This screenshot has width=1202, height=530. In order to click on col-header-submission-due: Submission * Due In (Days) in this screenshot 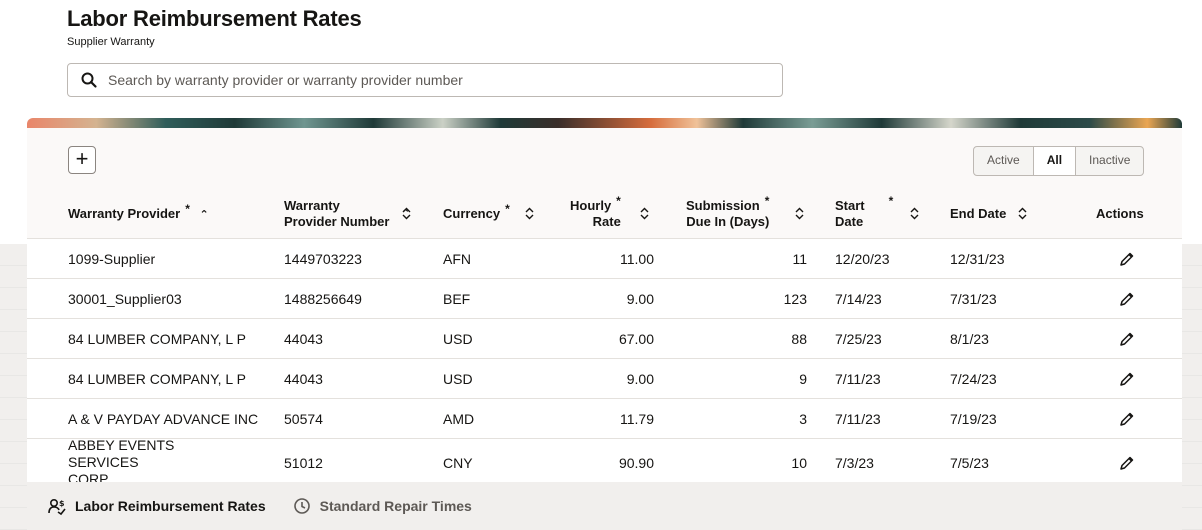, I will do `click(727, 212)`.